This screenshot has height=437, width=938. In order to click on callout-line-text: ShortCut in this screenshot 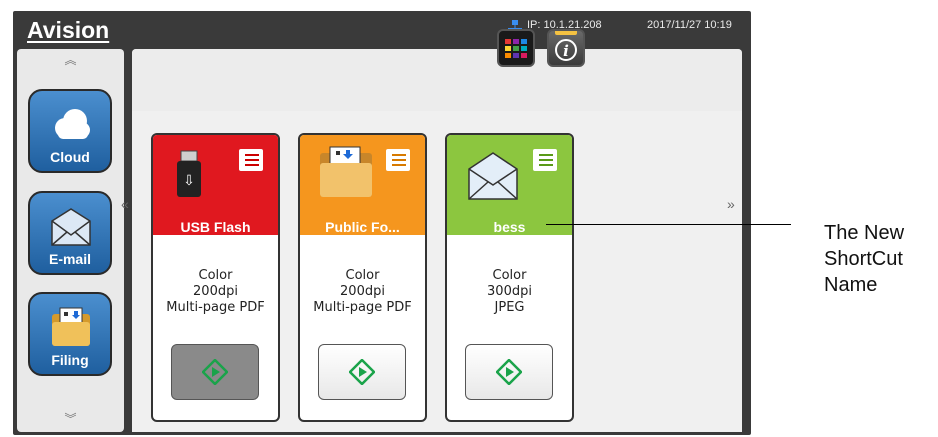, I will do `click(863, 259)`.